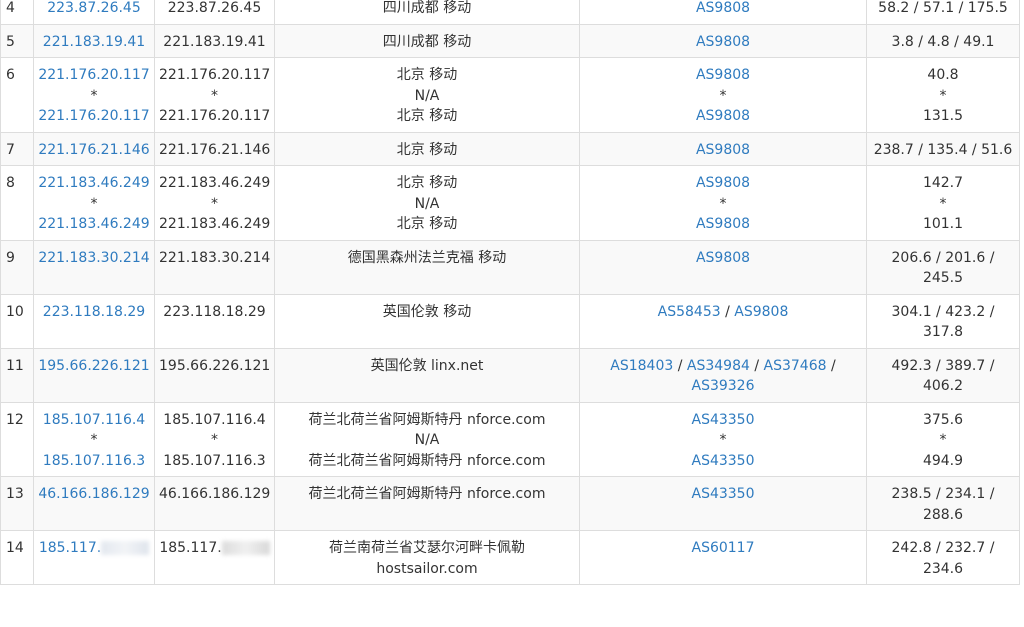 The height and width of the screenshot is (627, 1024). What do you see at coordinates (718, 366) in the screenshot?
I see `asn-link: AS34984` at bounding box center [718, 366].